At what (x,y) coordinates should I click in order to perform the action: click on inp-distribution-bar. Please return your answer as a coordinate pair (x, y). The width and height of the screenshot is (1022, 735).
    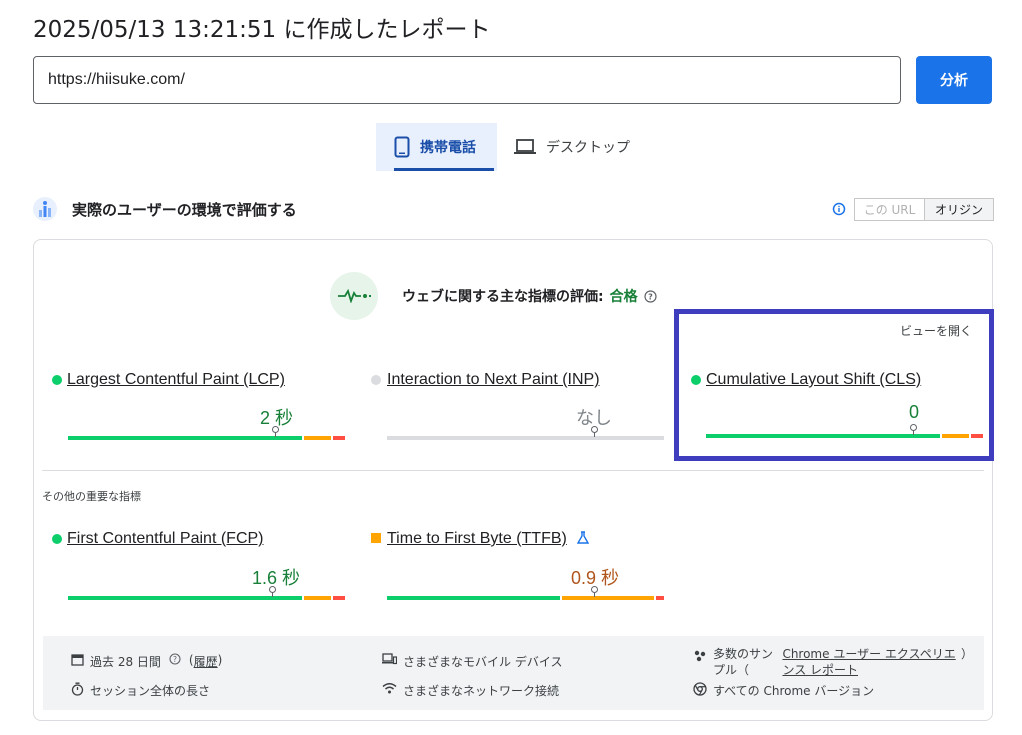
    Looking at the image, I should click on (525, 438).